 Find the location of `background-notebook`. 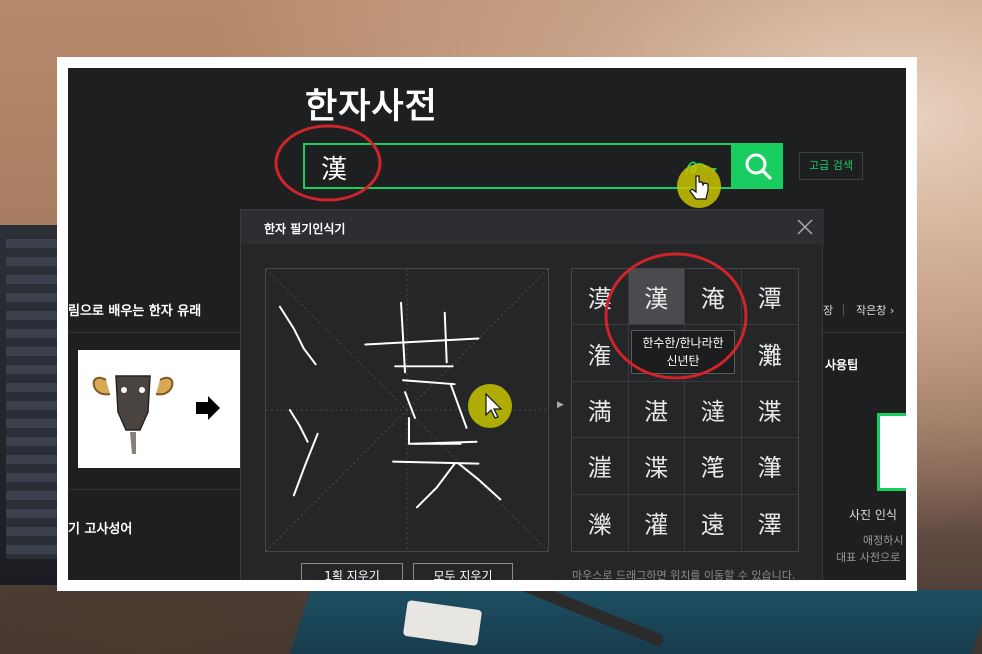

background-notebook is located at coordinates (635, 622).